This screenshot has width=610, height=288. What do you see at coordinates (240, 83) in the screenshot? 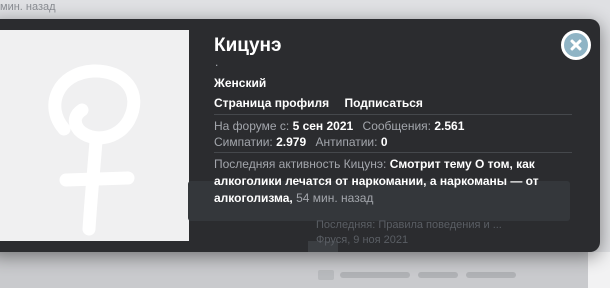
I see `member-gender: Женский` at bounding box center [240, 83].